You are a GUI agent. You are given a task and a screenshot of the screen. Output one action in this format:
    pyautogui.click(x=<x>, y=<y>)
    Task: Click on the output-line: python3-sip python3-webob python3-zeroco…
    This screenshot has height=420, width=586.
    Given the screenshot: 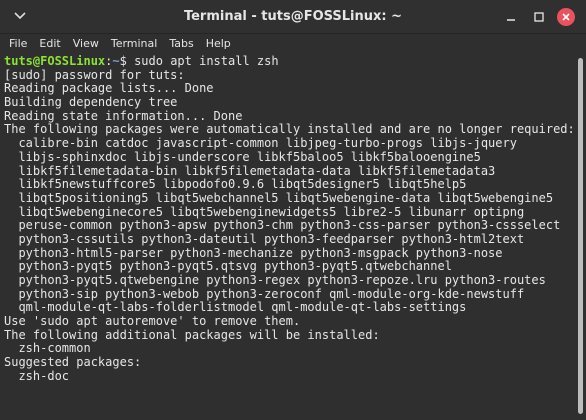 What is the action you would take?
    pyautogui.click(x=264, y=294)
    